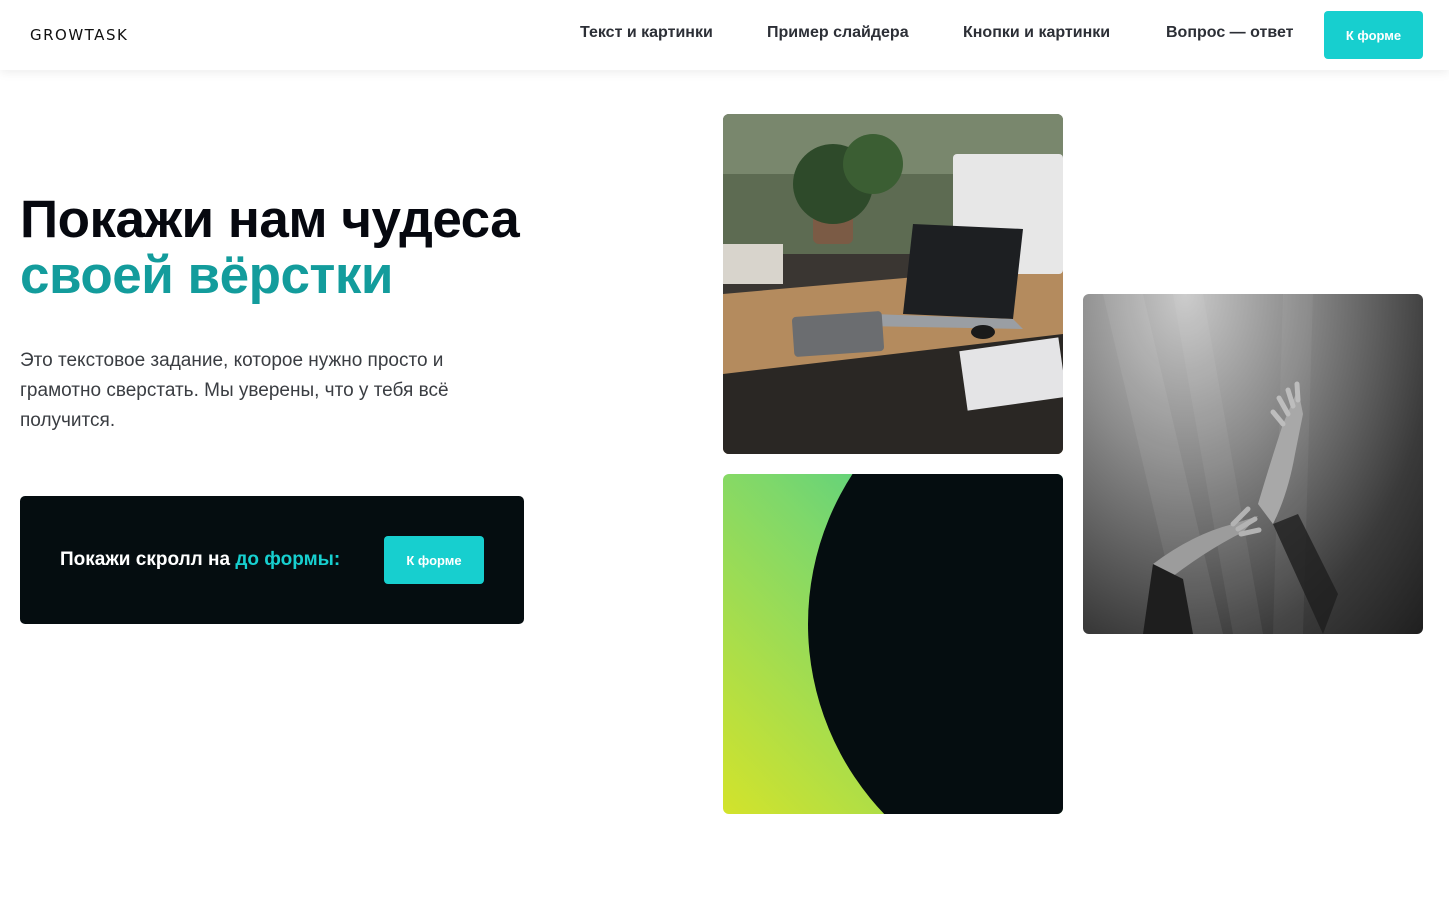  I want to click on scroll-to-form-button: К форме, so click(434, 560).